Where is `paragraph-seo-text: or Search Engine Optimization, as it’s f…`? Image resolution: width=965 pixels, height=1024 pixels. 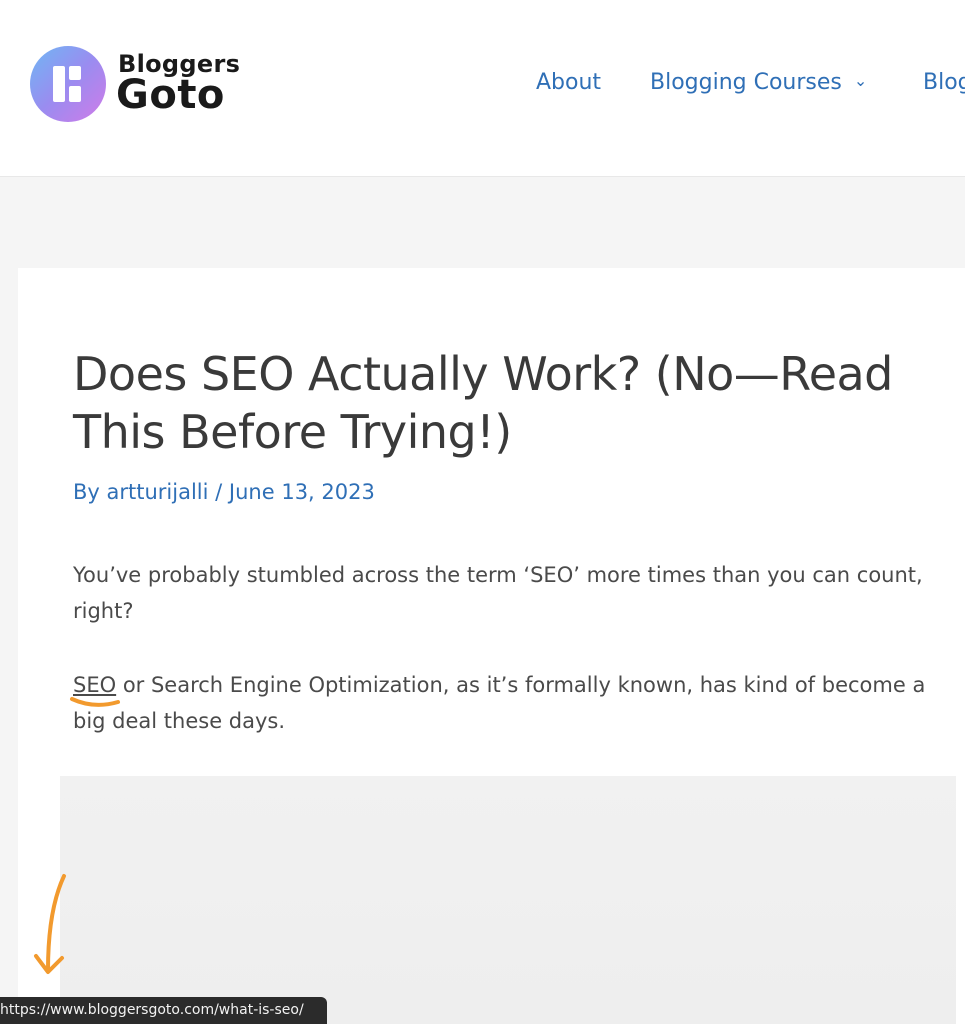
paragraph-seo-text: or Search Engine Optimization, as it’s f… is located at coordinates (499, 703).